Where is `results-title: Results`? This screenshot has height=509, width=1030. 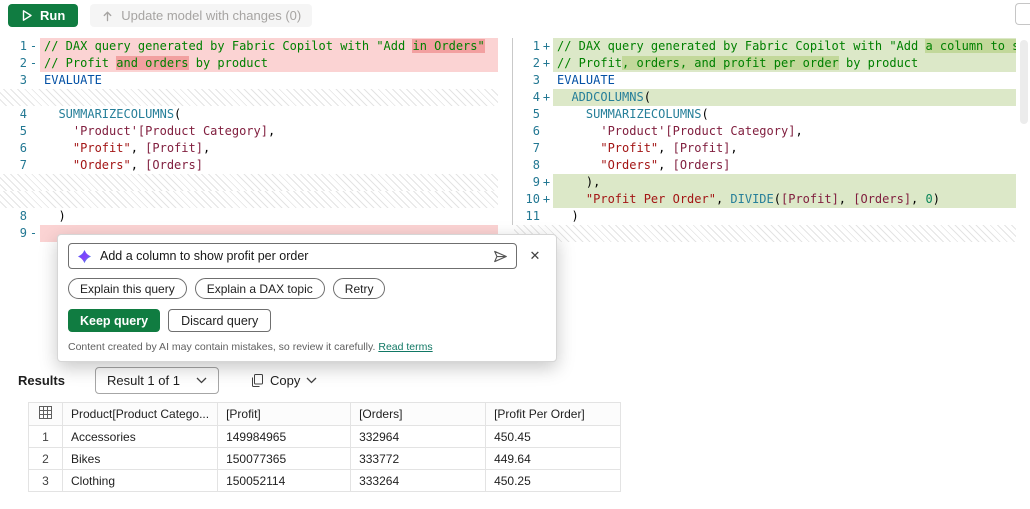
results-title: Results is located at coordinates (41, 380).